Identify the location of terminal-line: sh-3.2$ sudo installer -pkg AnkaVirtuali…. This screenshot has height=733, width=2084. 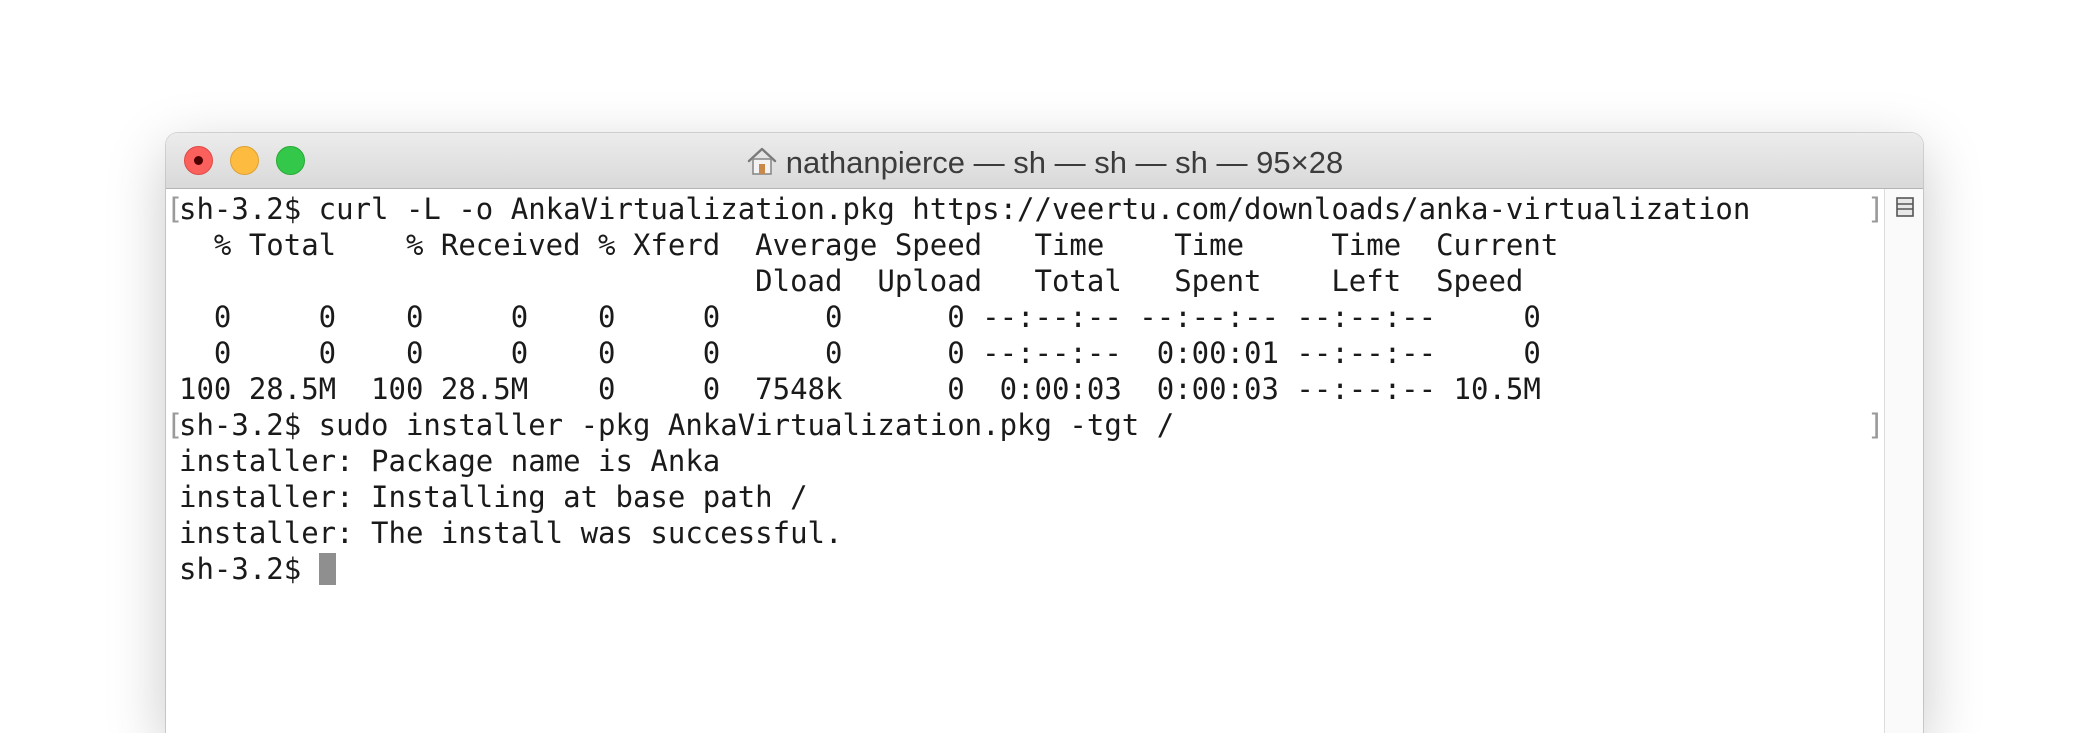
(677, 425).